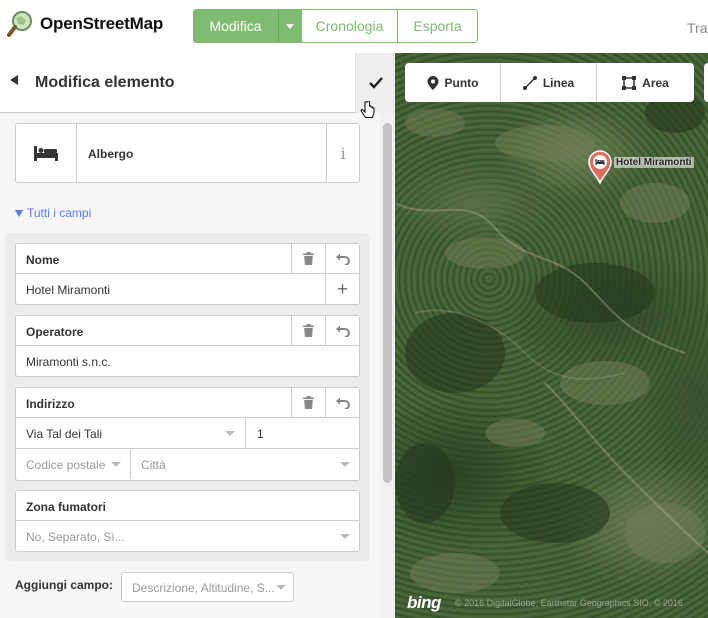 This screenshot has height=618, width=708. Describe the element at coordinates (50, 404) in the screenshot. I see `field-address-label: Indirizzo` at that location.